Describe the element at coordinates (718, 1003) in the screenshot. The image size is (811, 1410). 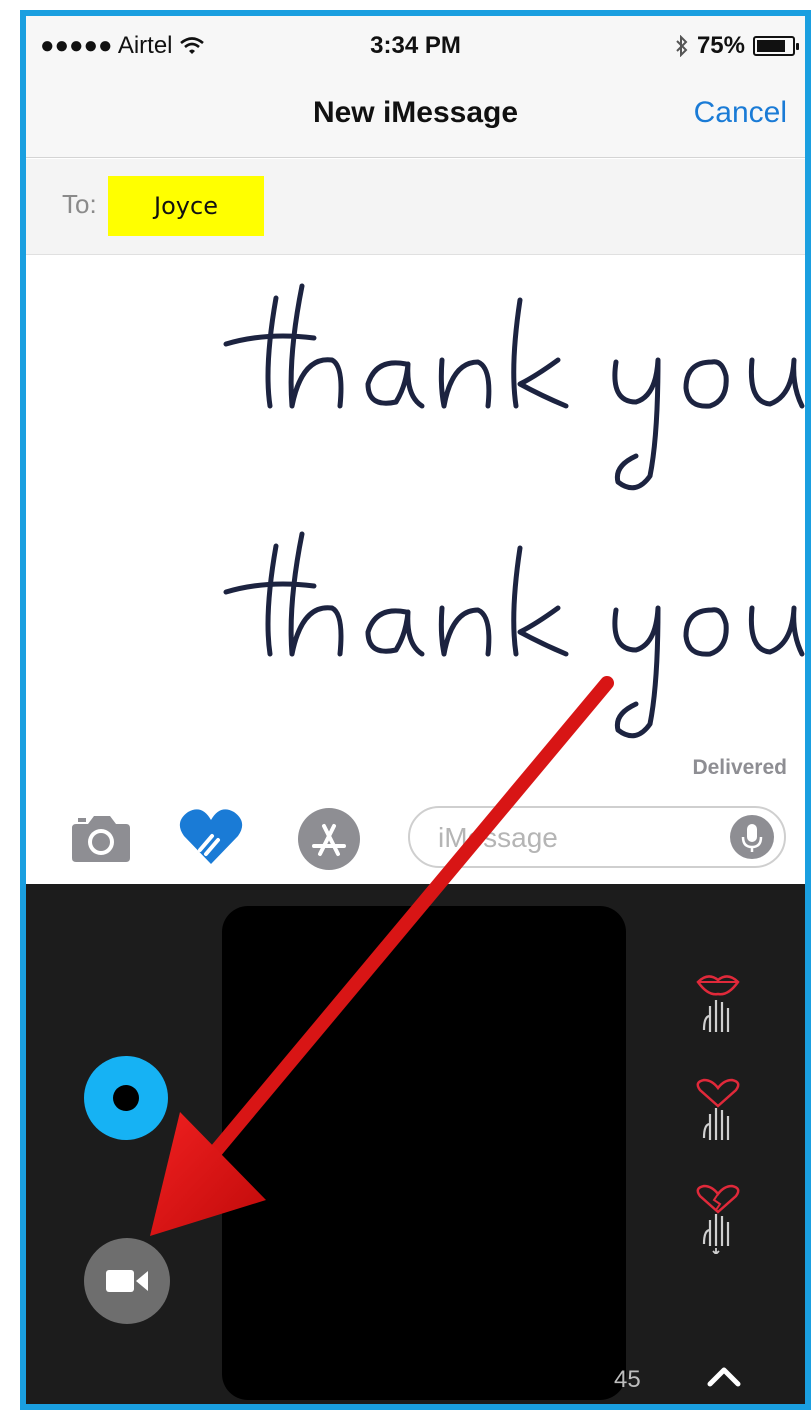
I see `kiss-gesture-icon` at that location.